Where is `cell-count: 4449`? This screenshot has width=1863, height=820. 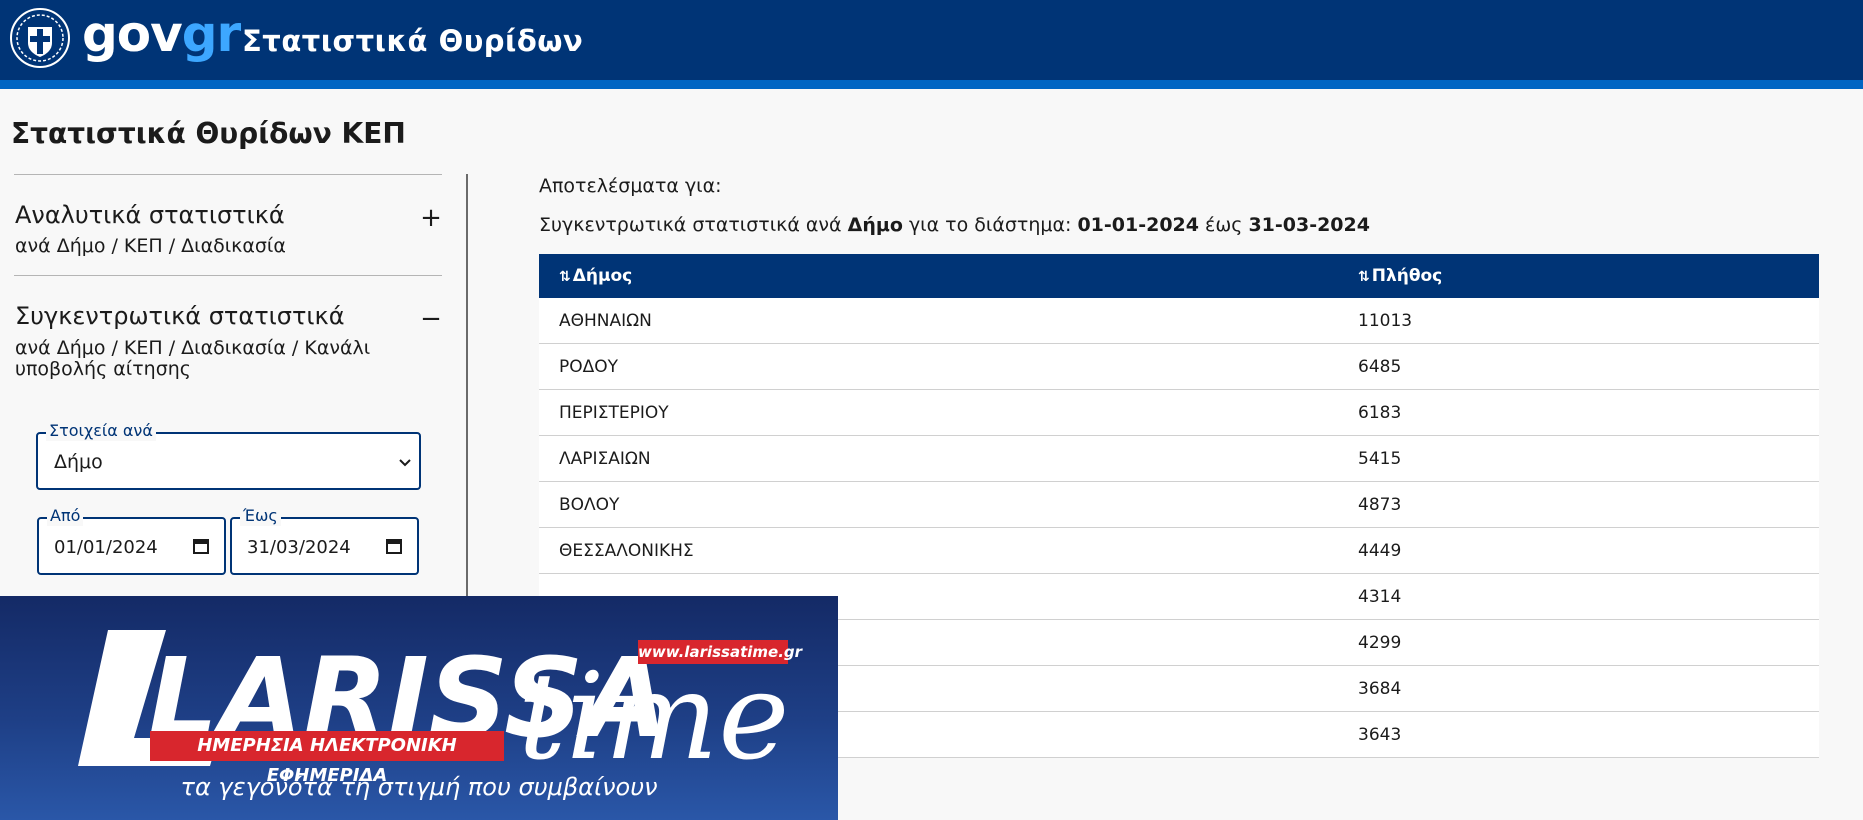
cell-count: 4449 is located at coordinates (1380, 551).